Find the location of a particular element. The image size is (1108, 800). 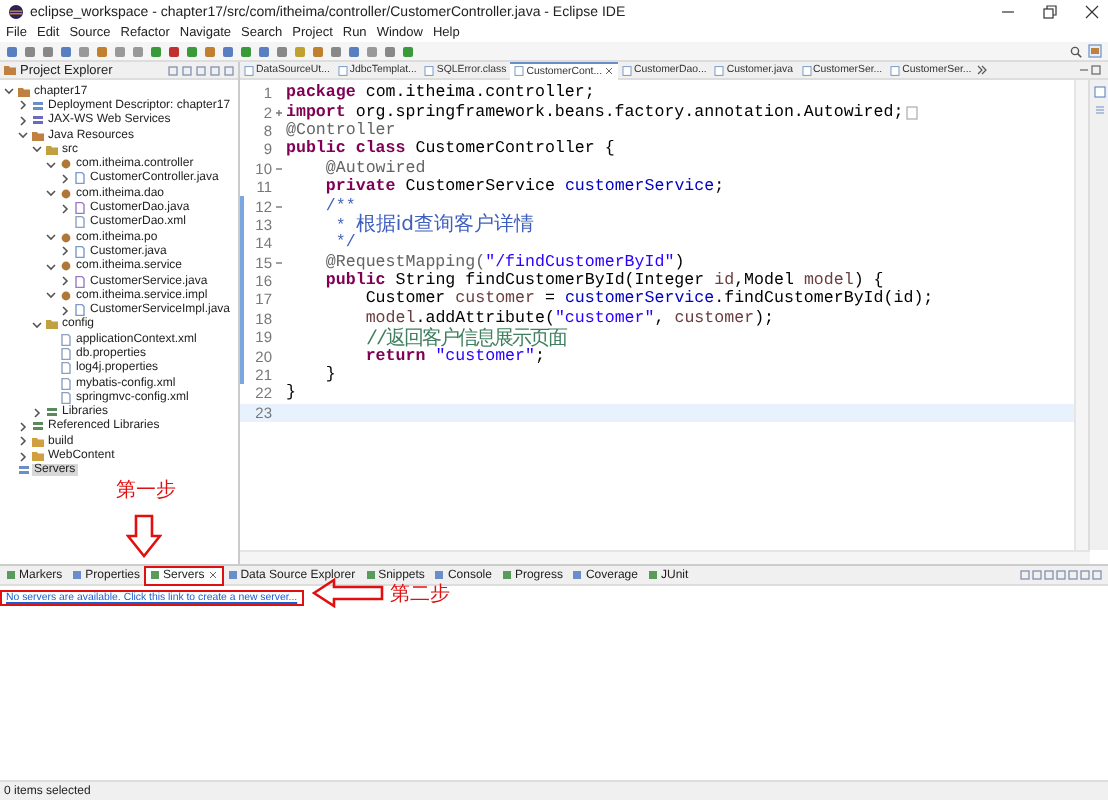

app-icon is located at coordinates (16, 12).